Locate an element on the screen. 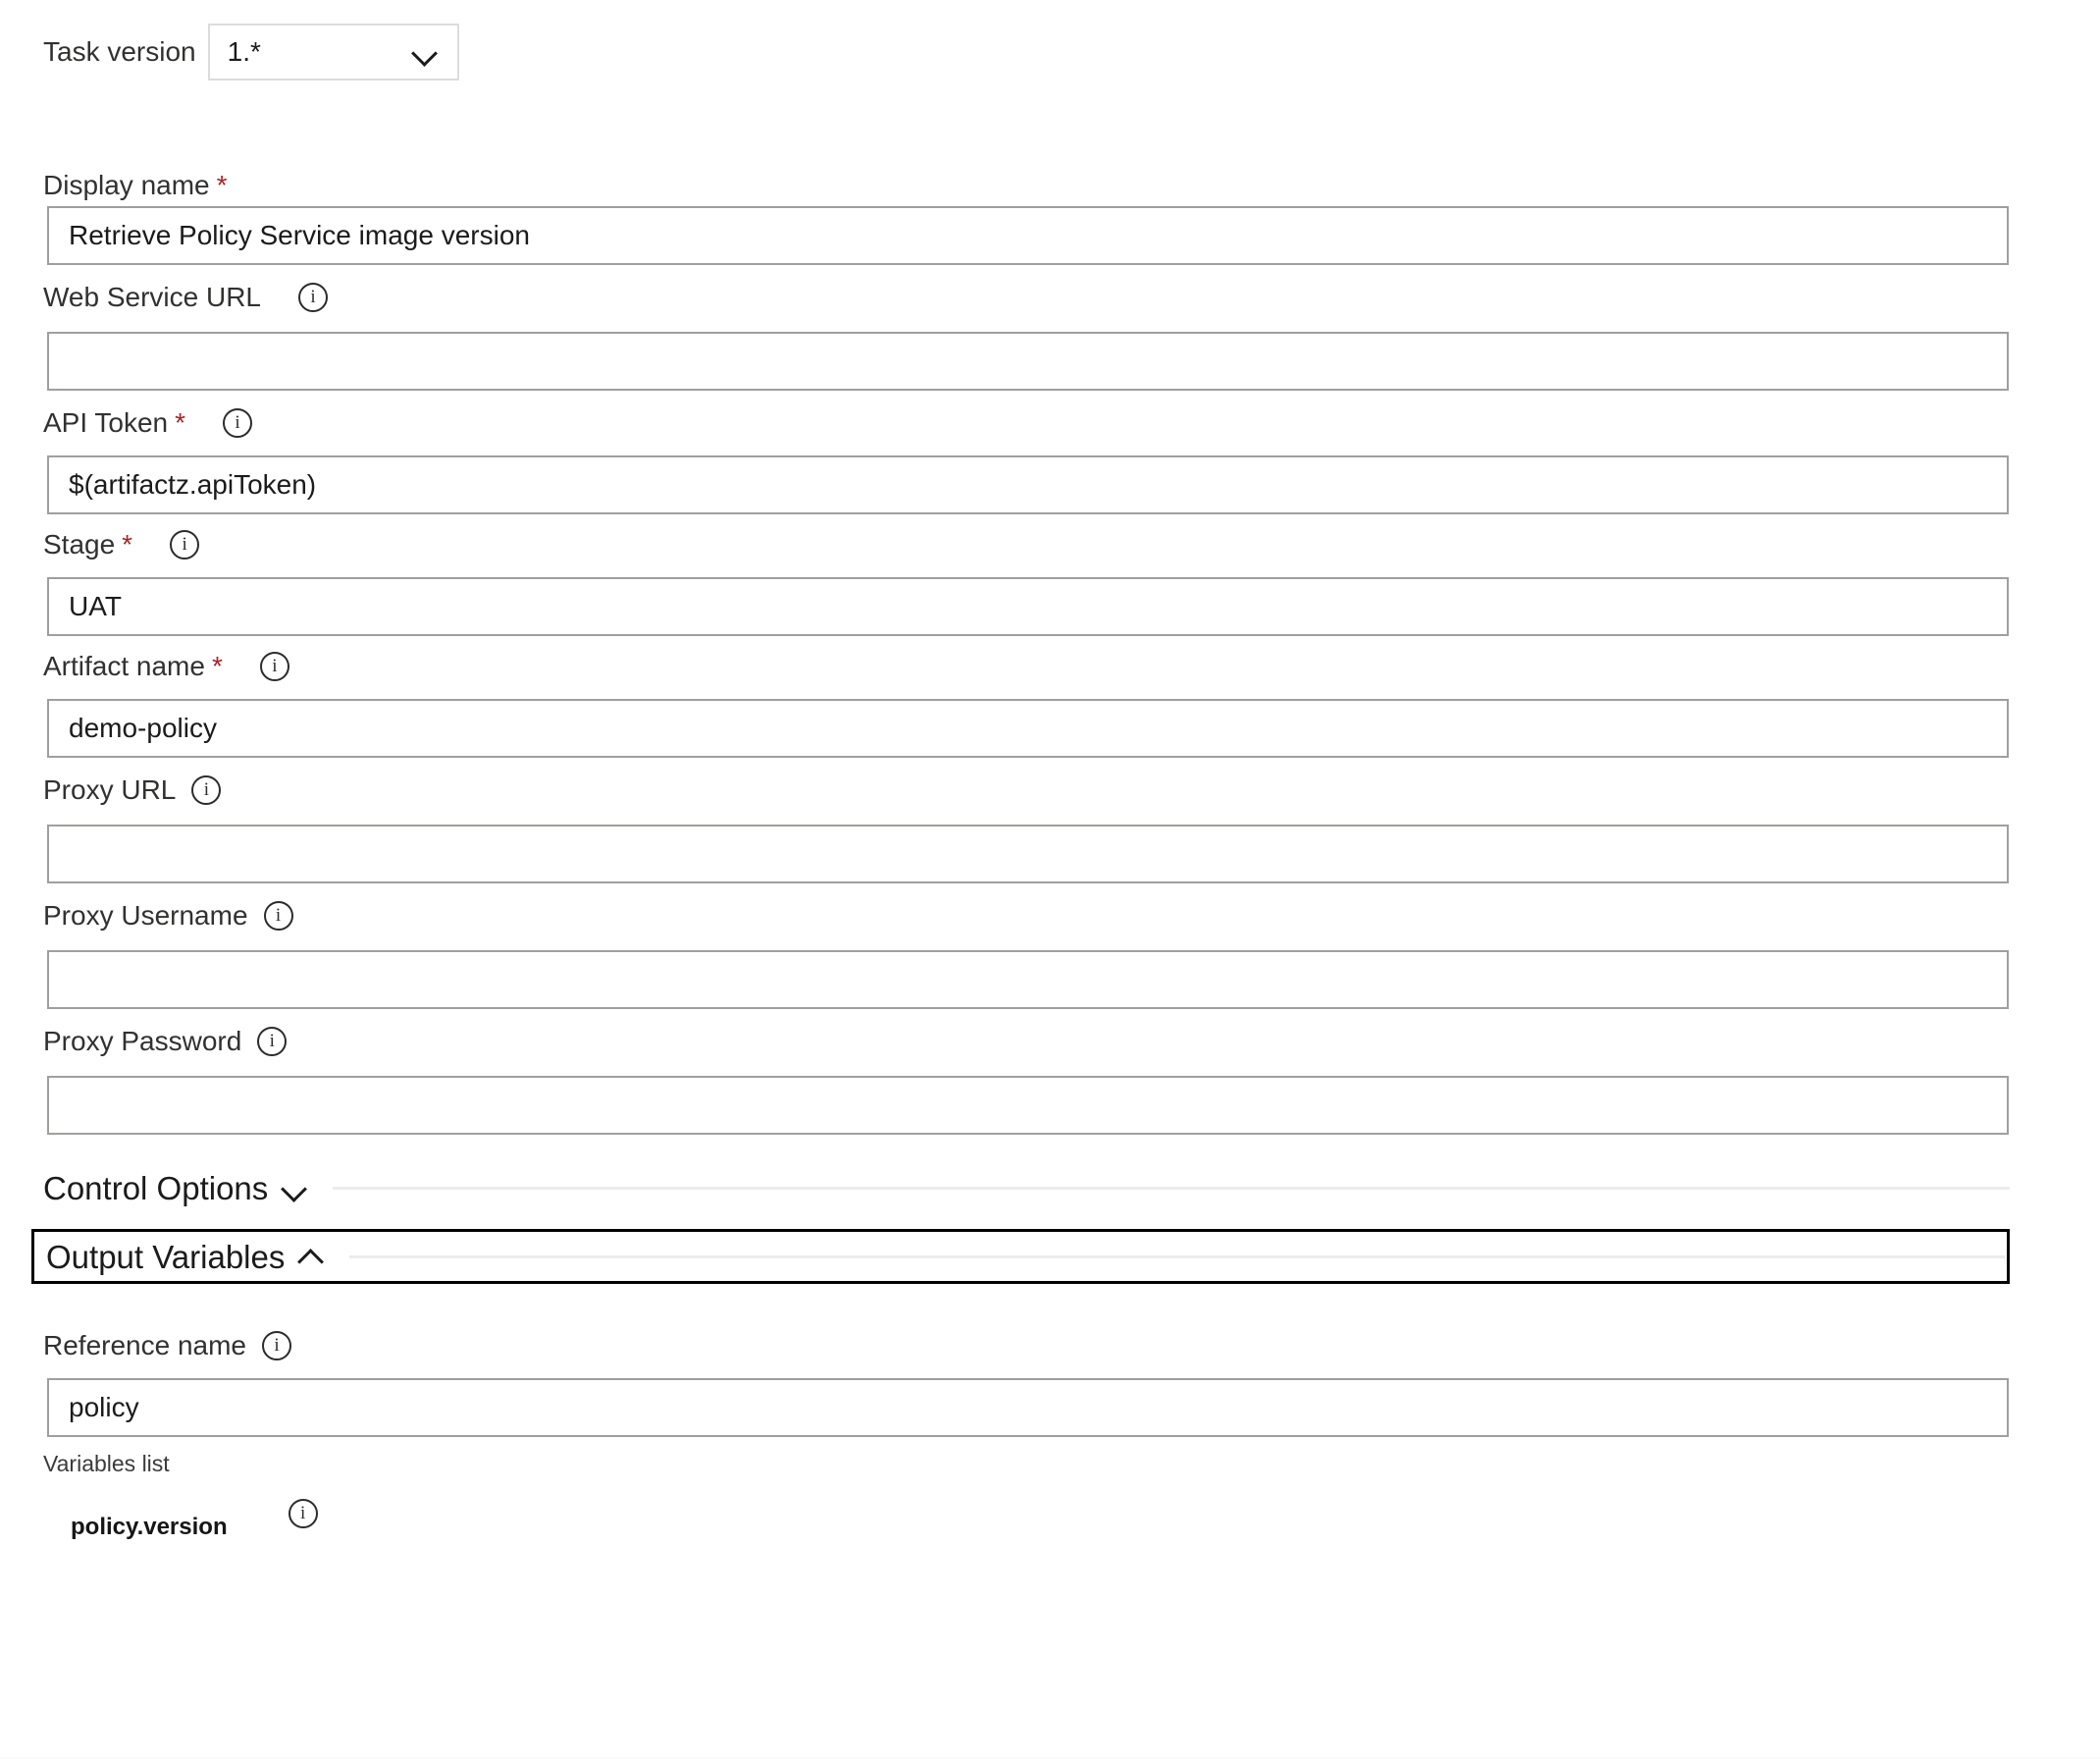 Image resolution: width=2100 pixels, height=1759 pixels. label-text: Stage is located at coordinates (79, 545).